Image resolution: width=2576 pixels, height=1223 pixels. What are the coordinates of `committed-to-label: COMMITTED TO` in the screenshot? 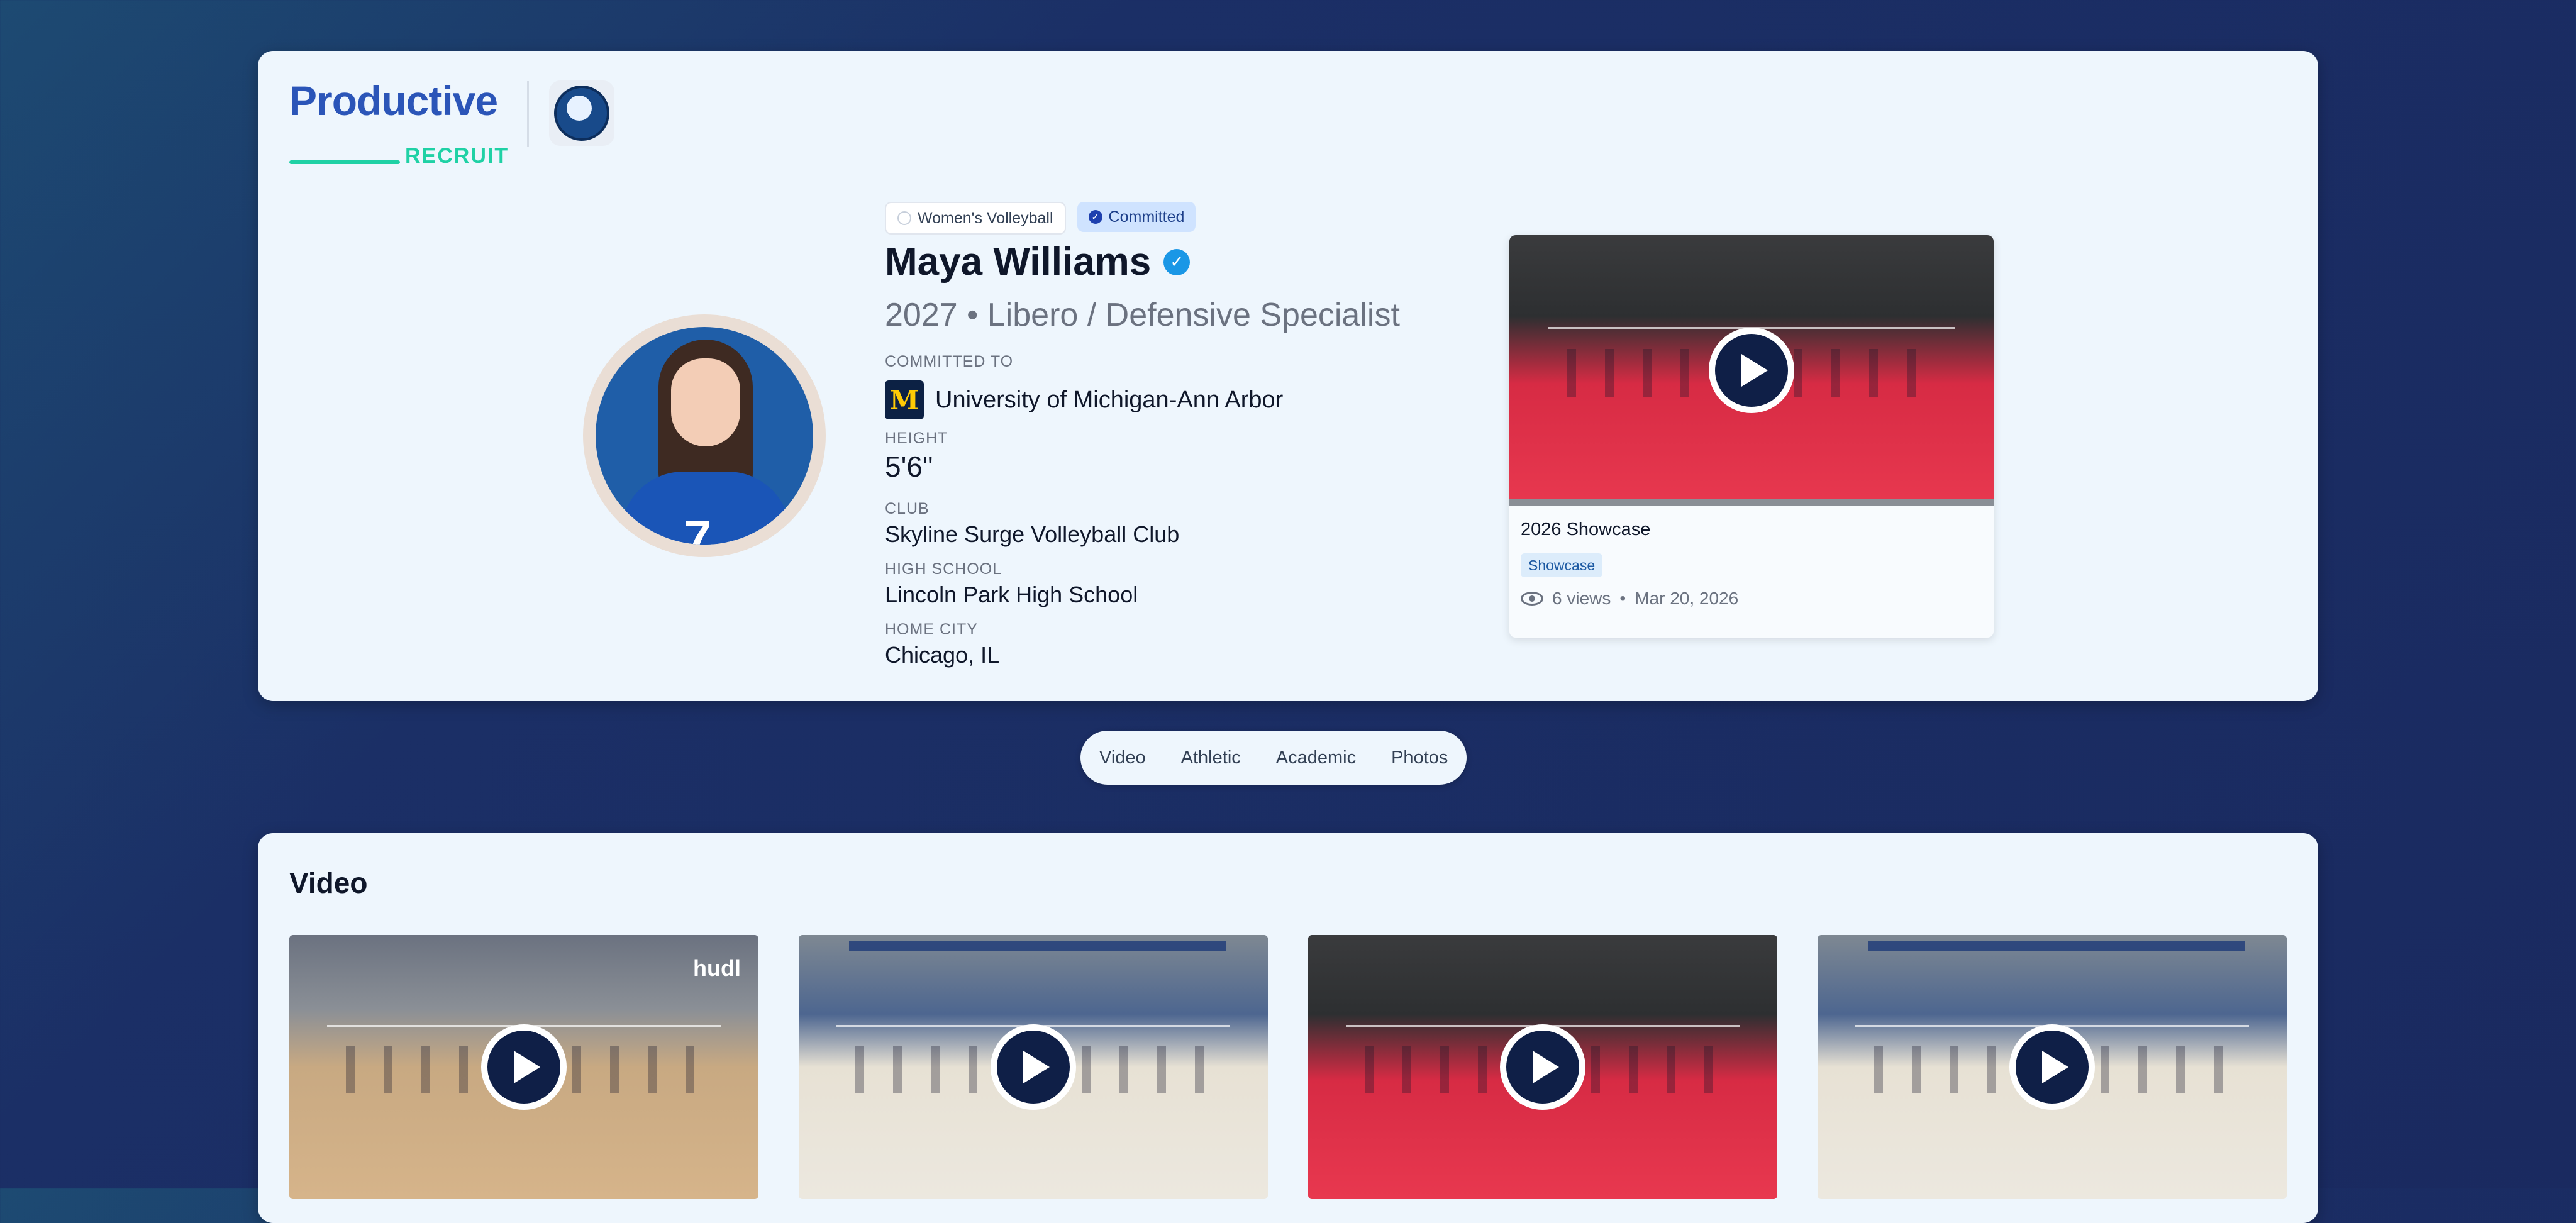 It's located at (949, 361).